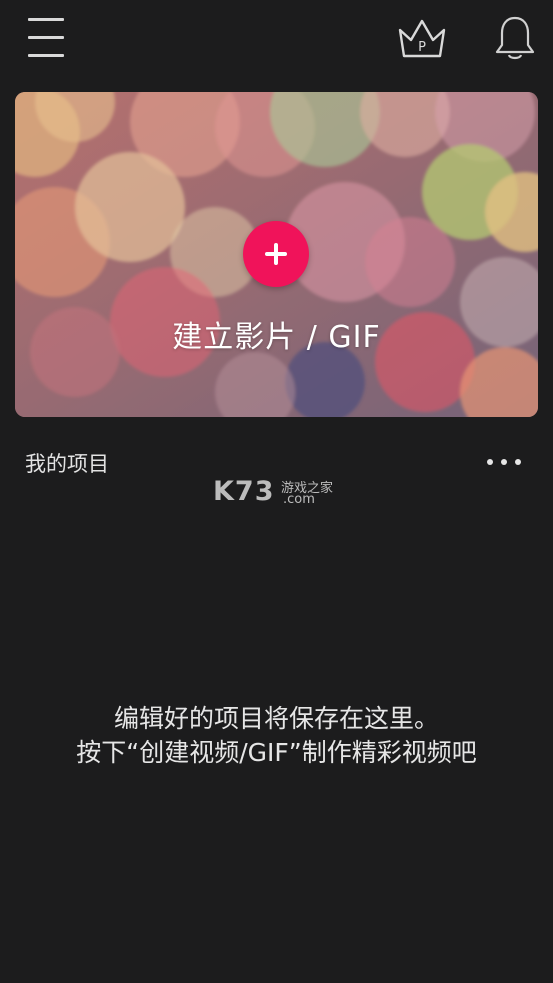  I want to click on create-video-button, so click(276, 254).